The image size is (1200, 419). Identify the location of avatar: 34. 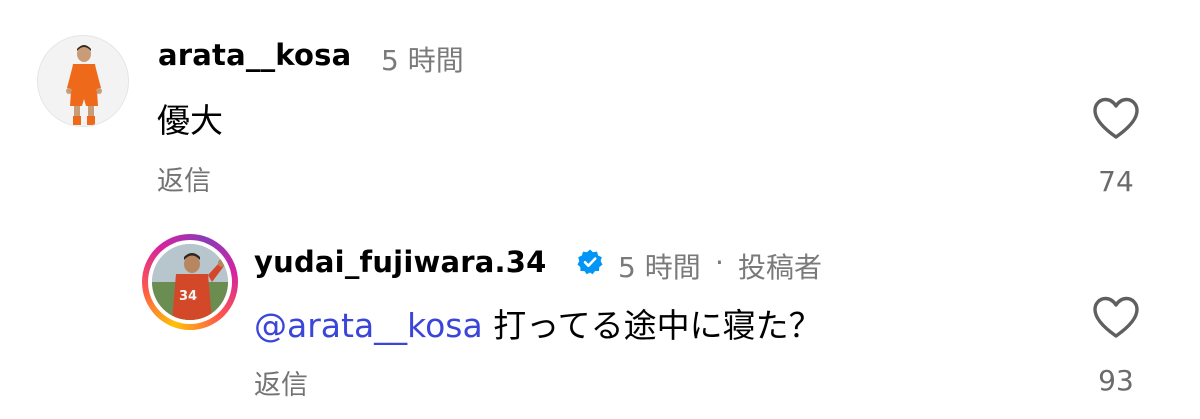
(190, 282).